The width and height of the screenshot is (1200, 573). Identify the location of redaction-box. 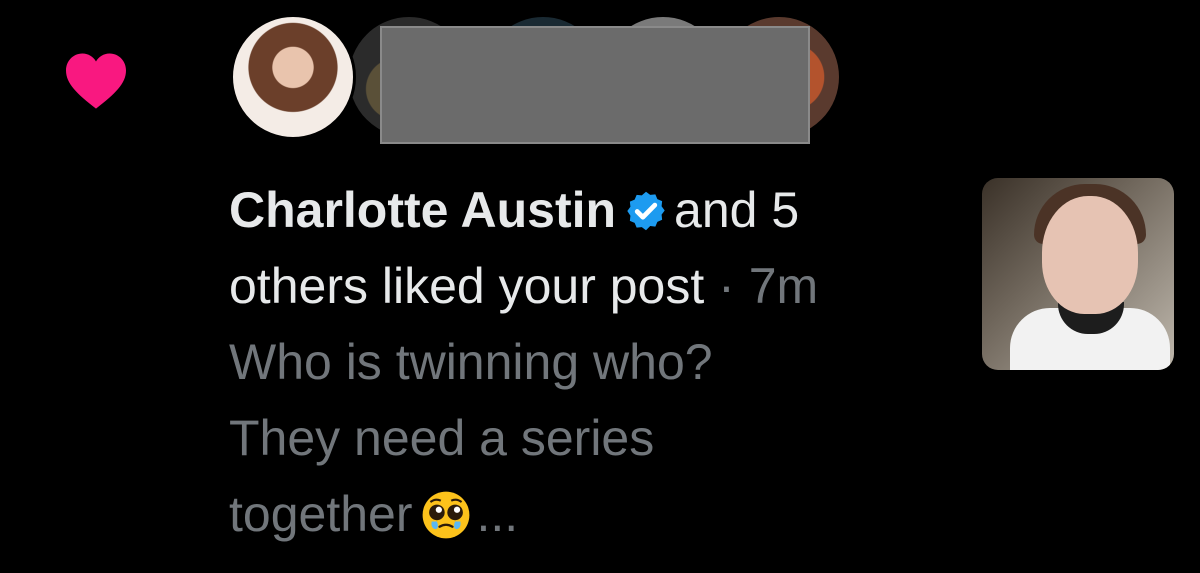
(595, 85).